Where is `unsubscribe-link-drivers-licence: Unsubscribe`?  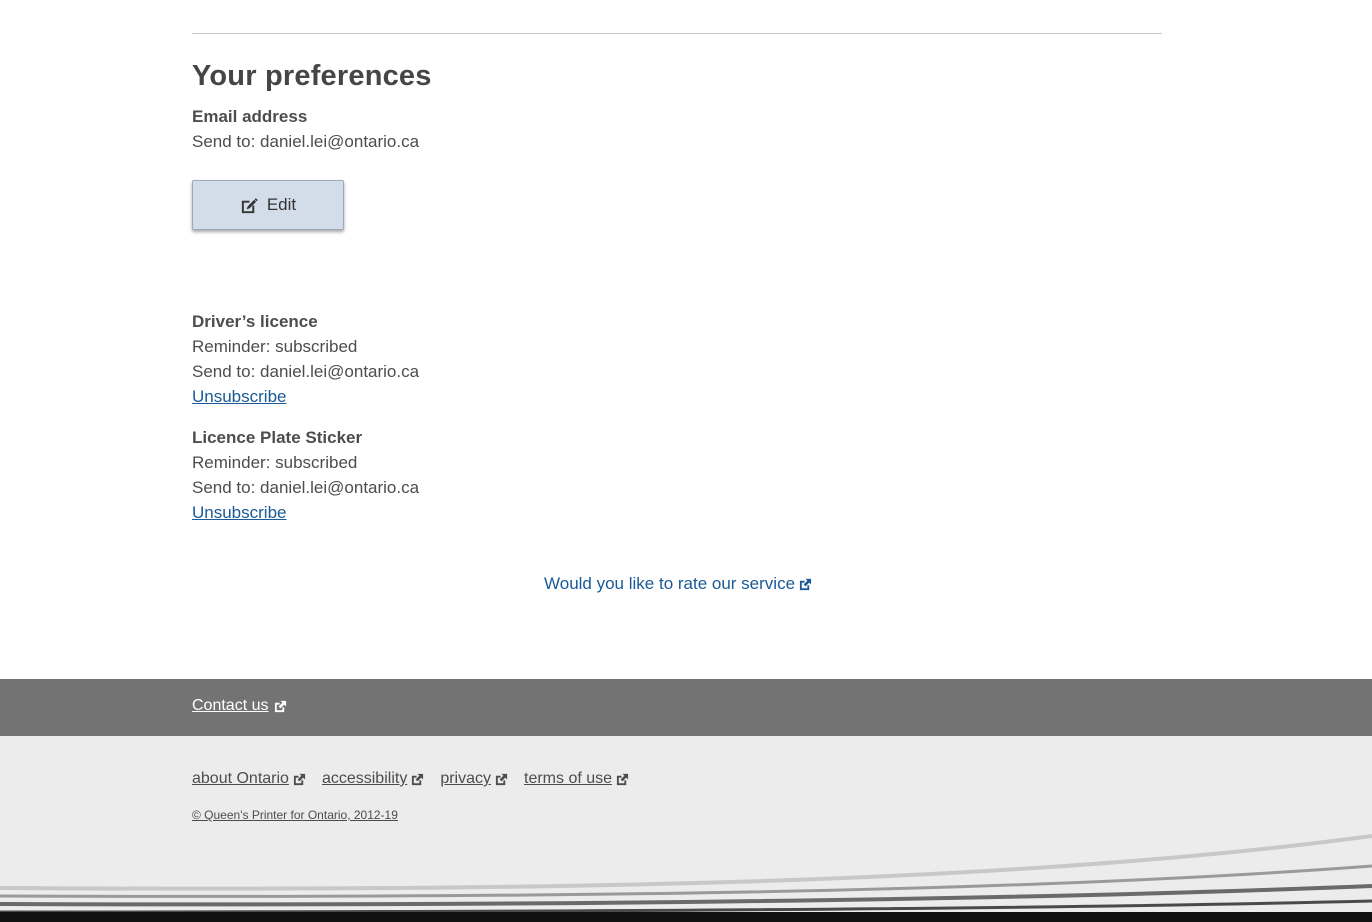 unsubscribe-link-drivers-licence: Unsubscribe is located at coordinates (239, 397).